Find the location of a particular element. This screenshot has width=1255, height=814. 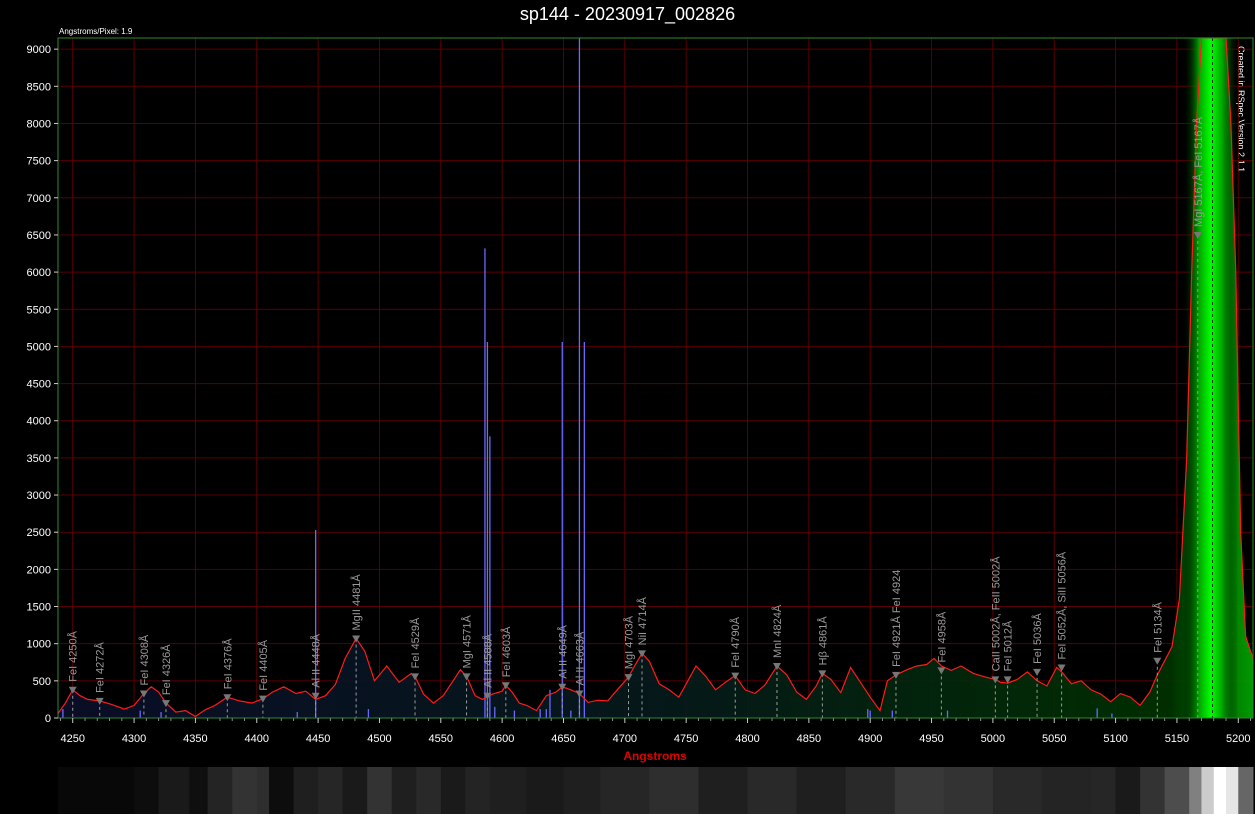

x-tick-label: 4350 is located at coordinates (195, 739).